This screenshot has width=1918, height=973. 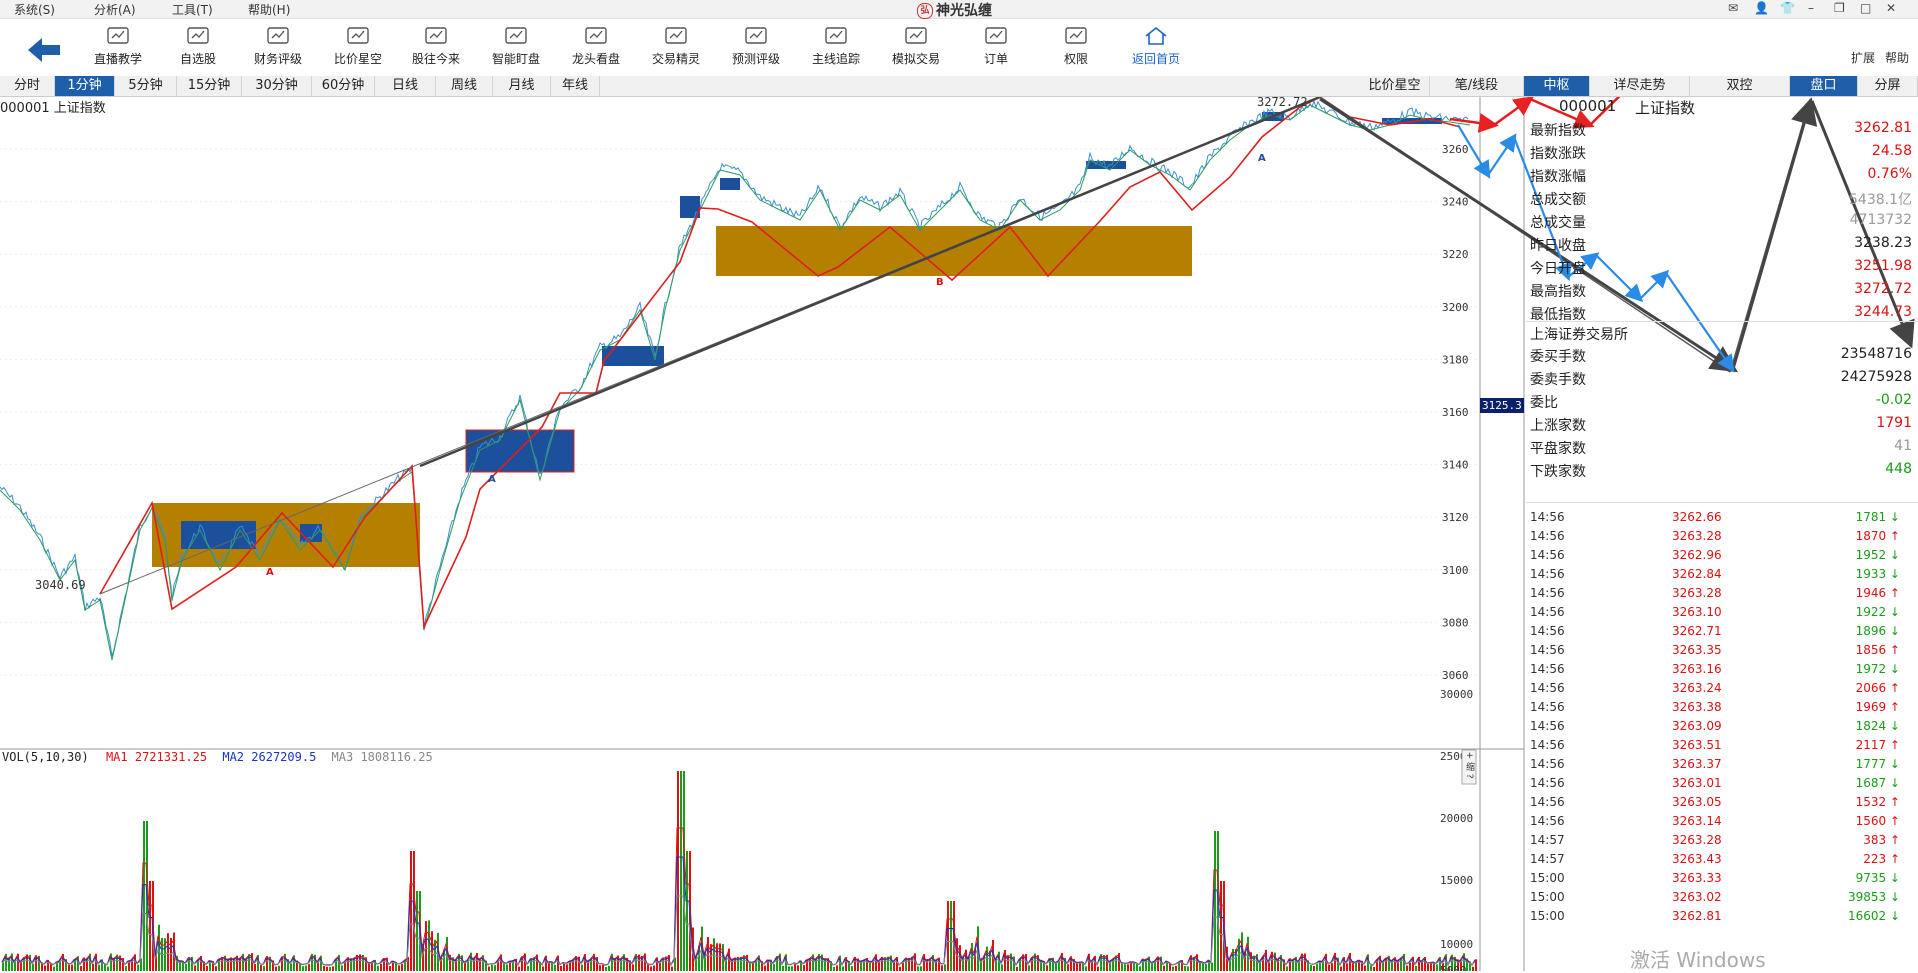 What do you see at coordinates (85, 86) in the screenshot?
I see `period-tab-1: 1分钟` at bounding box center [85, 86].